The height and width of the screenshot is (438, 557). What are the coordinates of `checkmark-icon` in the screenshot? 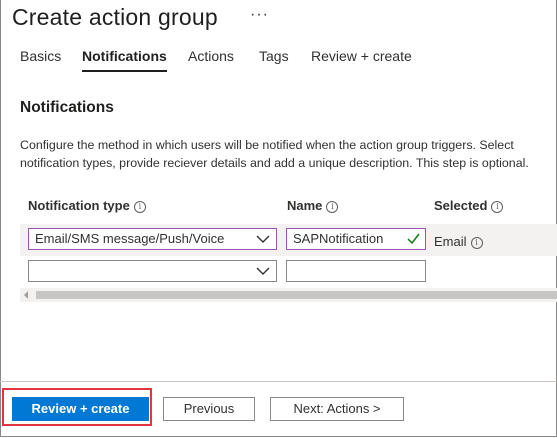 It's located at (413, 239).